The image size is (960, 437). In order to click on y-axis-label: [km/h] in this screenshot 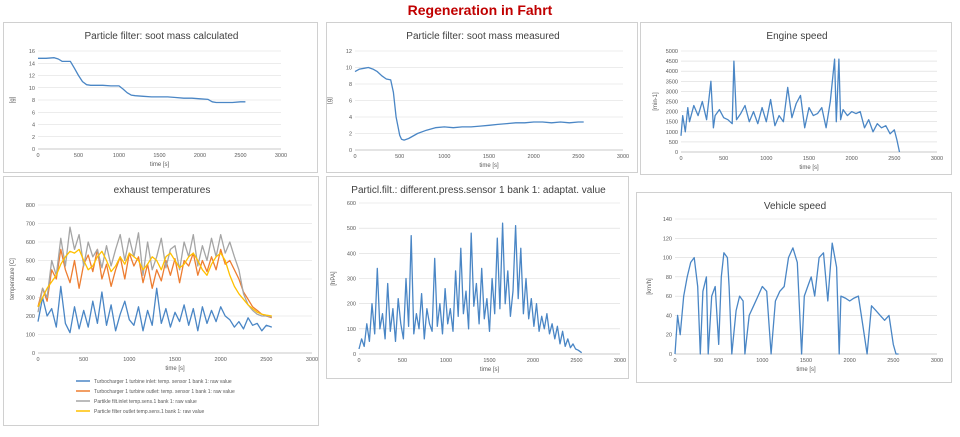, I will do `click(650, 286)`.